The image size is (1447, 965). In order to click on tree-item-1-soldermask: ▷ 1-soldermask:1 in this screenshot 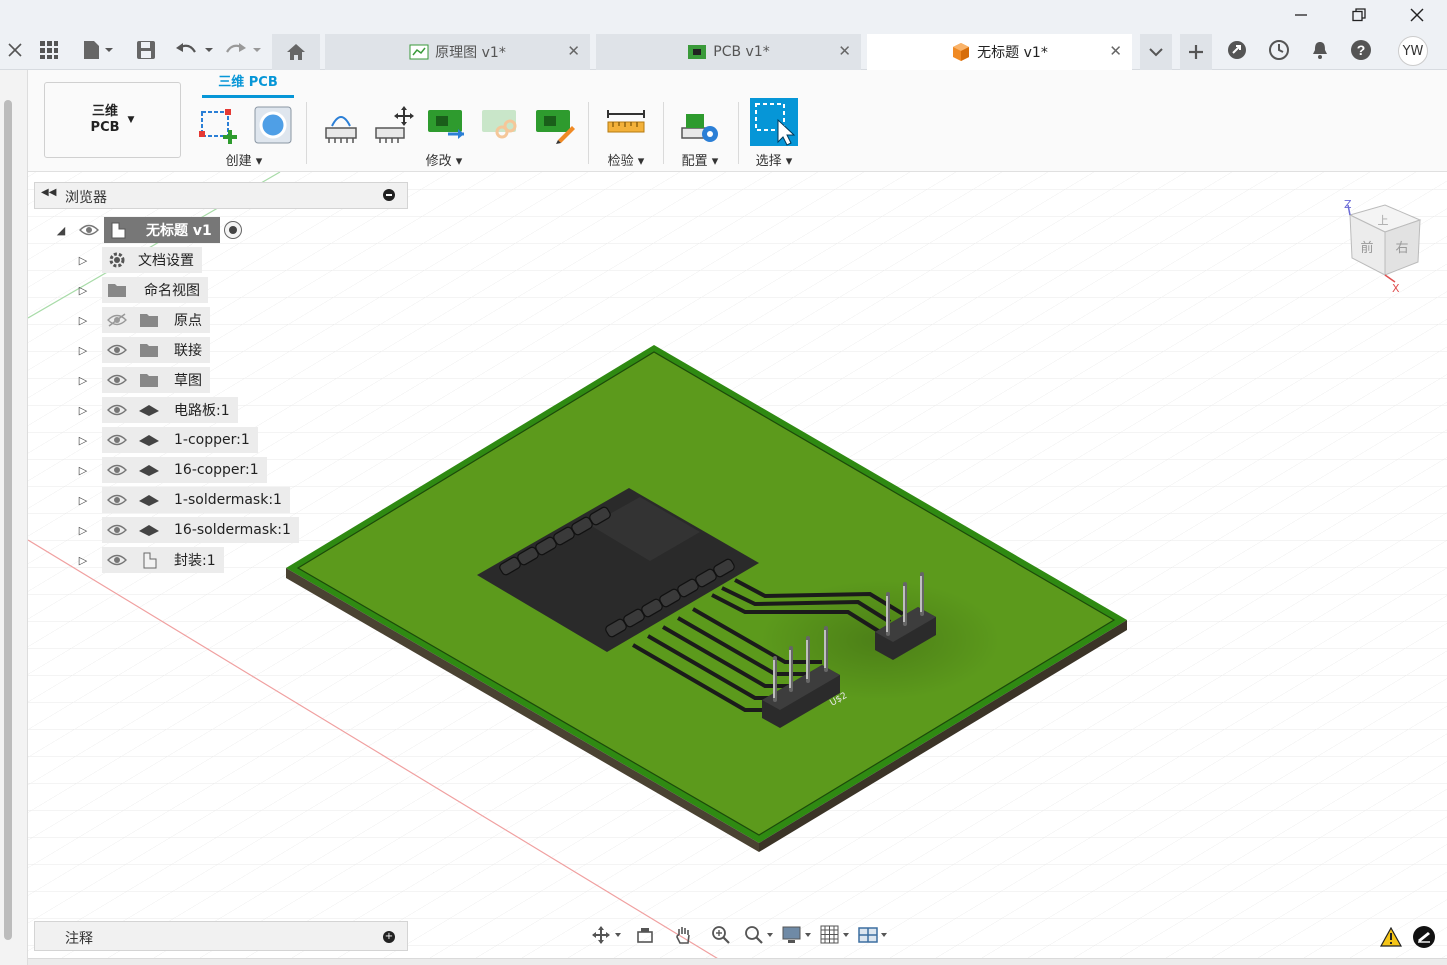, I will do `click(183, 500)`.